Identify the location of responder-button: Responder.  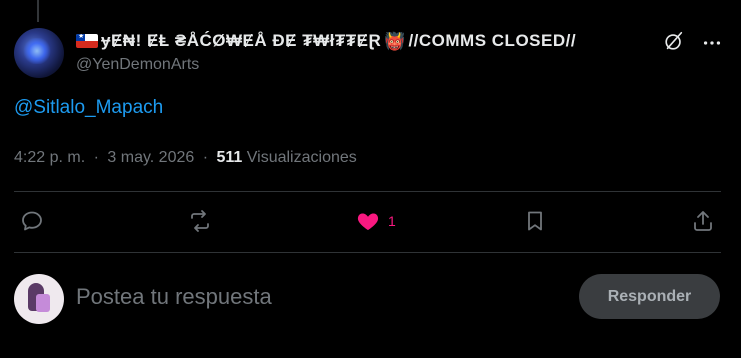
(649, 296).